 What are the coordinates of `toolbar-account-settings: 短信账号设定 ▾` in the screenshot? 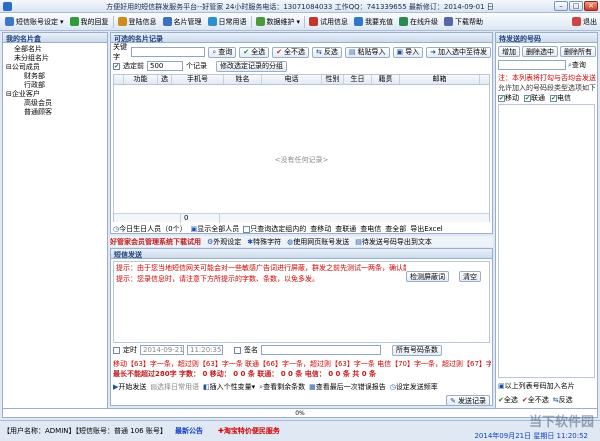 It's located at (34, 21).